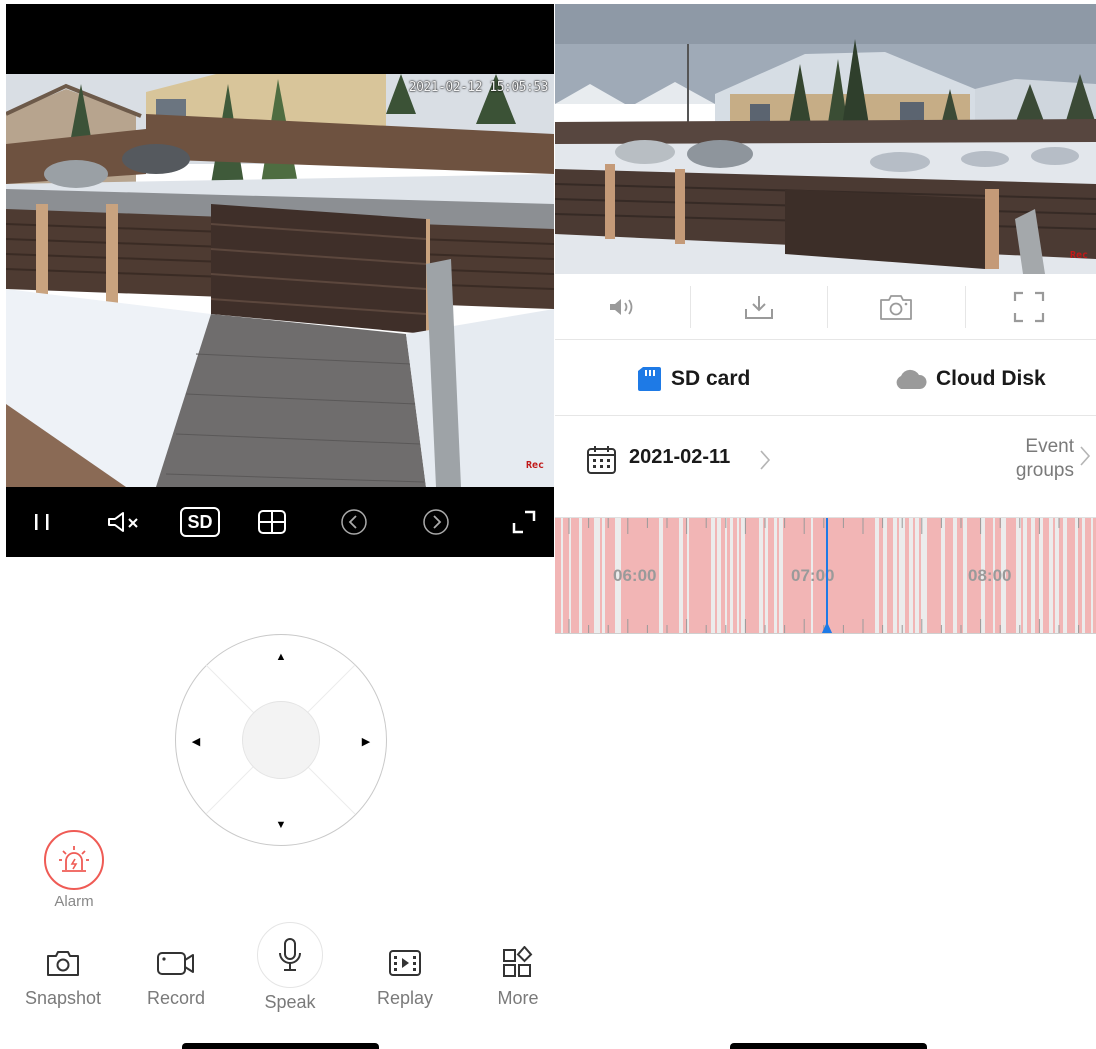 The image size is (1096, 1049). What do you see at coordinates (74, 901) in the screenshot?
I see `alarm-label: Alarm` at bounding box center [74, 901].